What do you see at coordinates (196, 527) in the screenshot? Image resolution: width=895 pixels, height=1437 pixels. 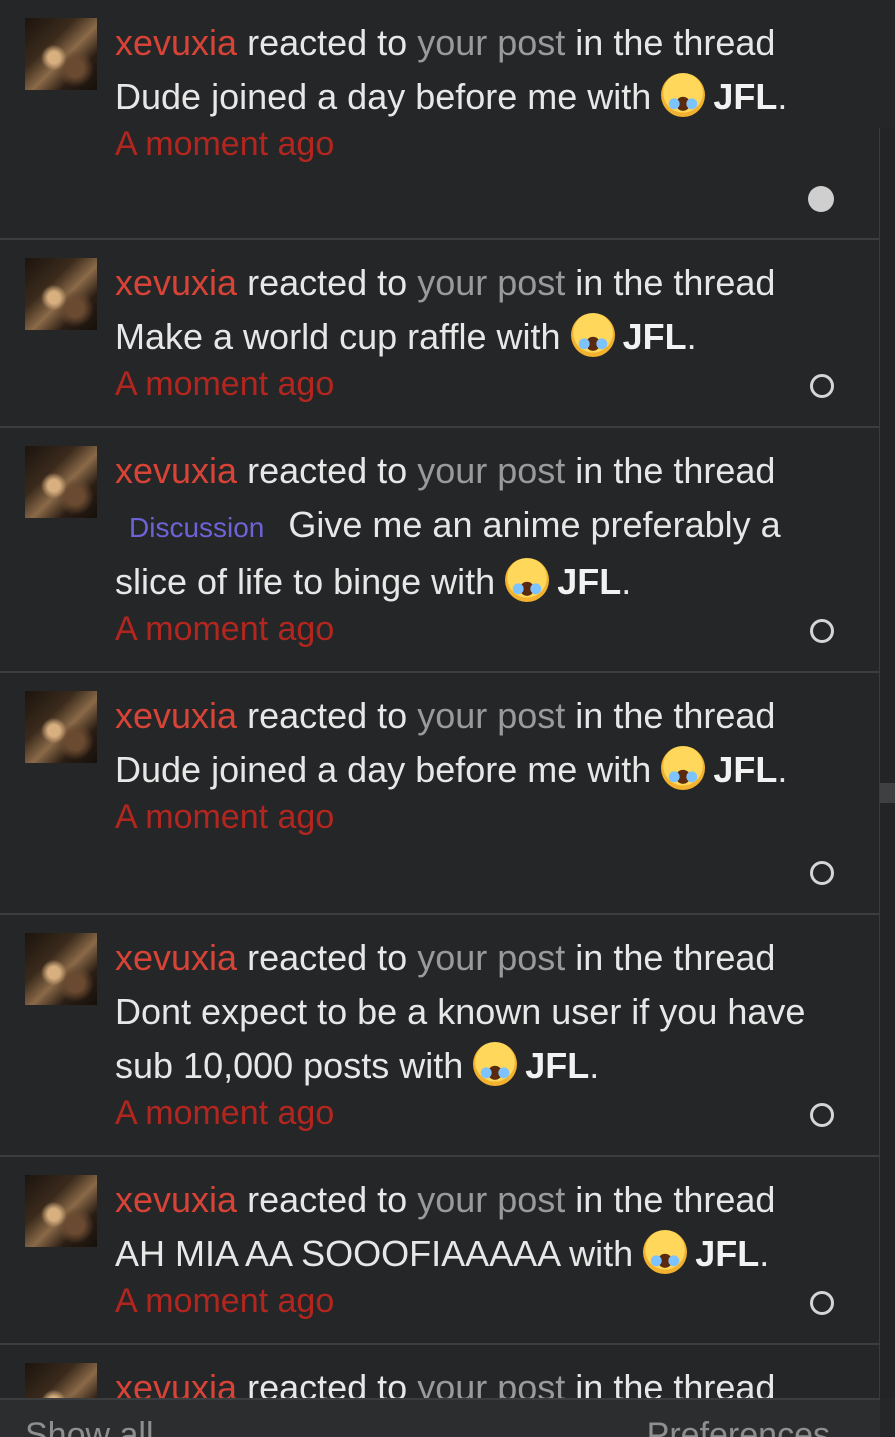 I see `thread-prefix-label: Discussion` at bounding box center [196, 527].